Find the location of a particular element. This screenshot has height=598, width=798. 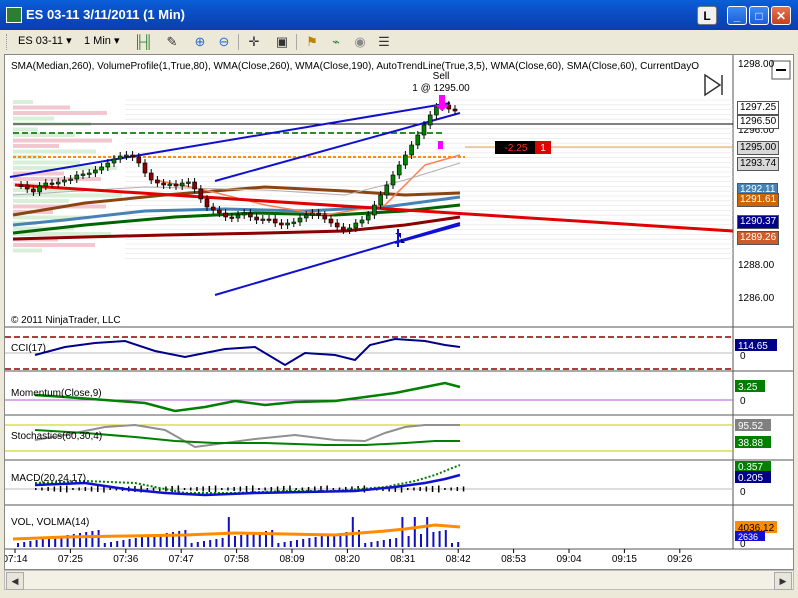

time-axis-label: 07:58 is located at coordinates (236, 559).